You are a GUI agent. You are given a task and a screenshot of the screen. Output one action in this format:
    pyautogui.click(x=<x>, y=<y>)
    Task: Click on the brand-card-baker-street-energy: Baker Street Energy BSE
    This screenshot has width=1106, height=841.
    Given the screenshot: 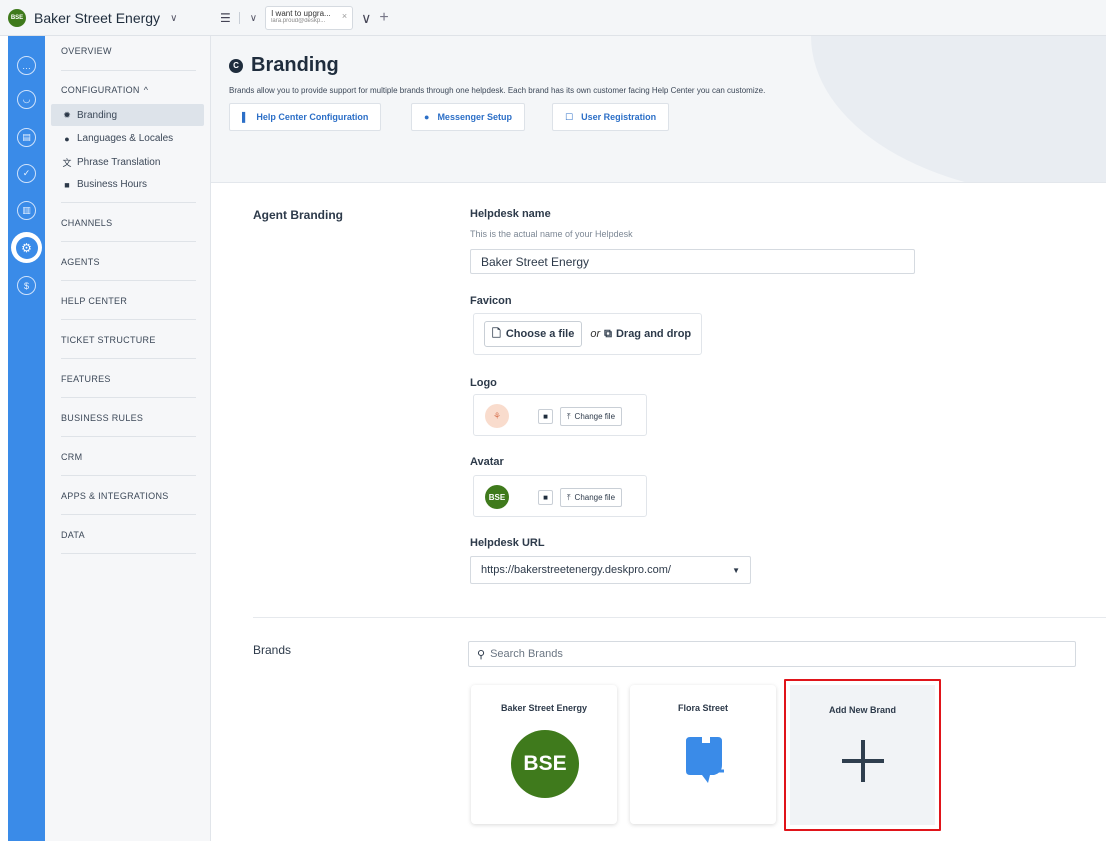 What is the action you would take?
    pyautogui.click(x=544, y=754)
    